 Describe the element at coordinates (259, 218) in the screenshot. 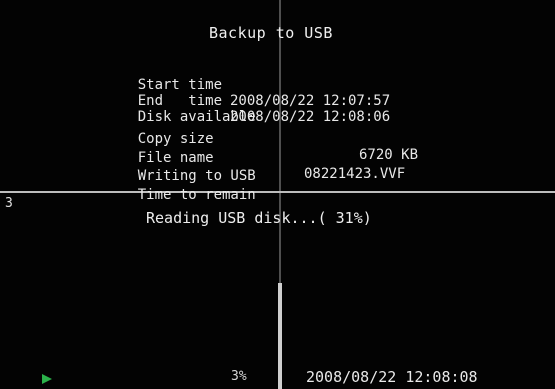

I see `reading-status: Reading USB disk...( 31%)` at that location.